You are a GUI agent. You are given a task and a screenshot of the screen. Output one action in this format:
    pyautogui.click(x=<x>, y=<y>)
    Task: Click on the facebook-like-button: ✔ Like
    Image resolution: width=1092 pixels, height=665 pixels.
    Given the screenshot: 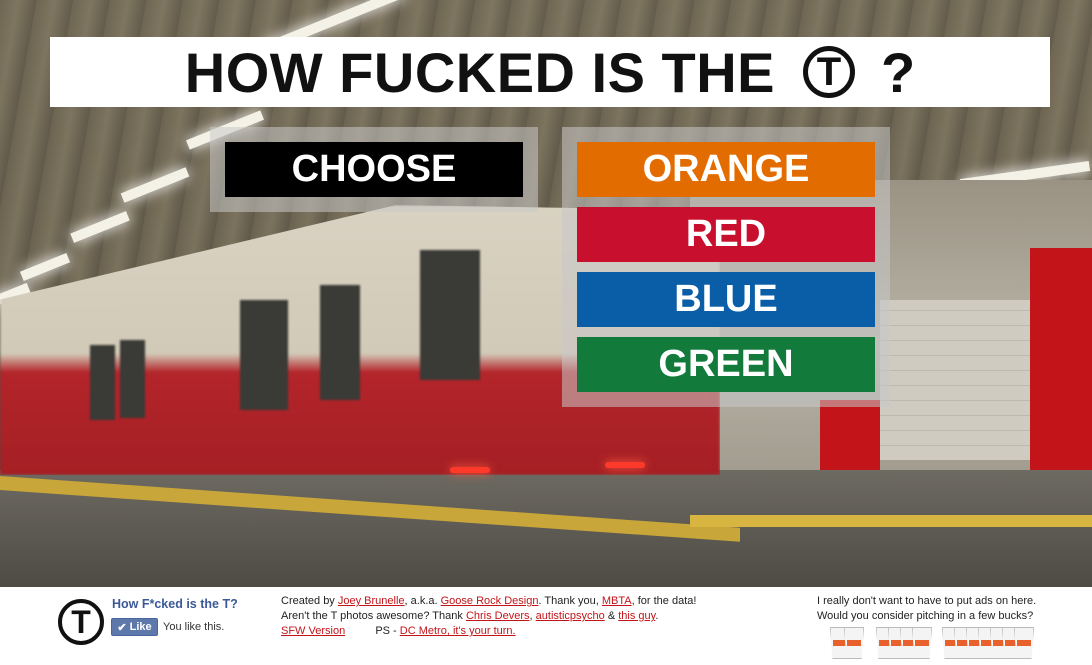 What is the action you would take?
    pyautogui.click(x=134, y=627)
    